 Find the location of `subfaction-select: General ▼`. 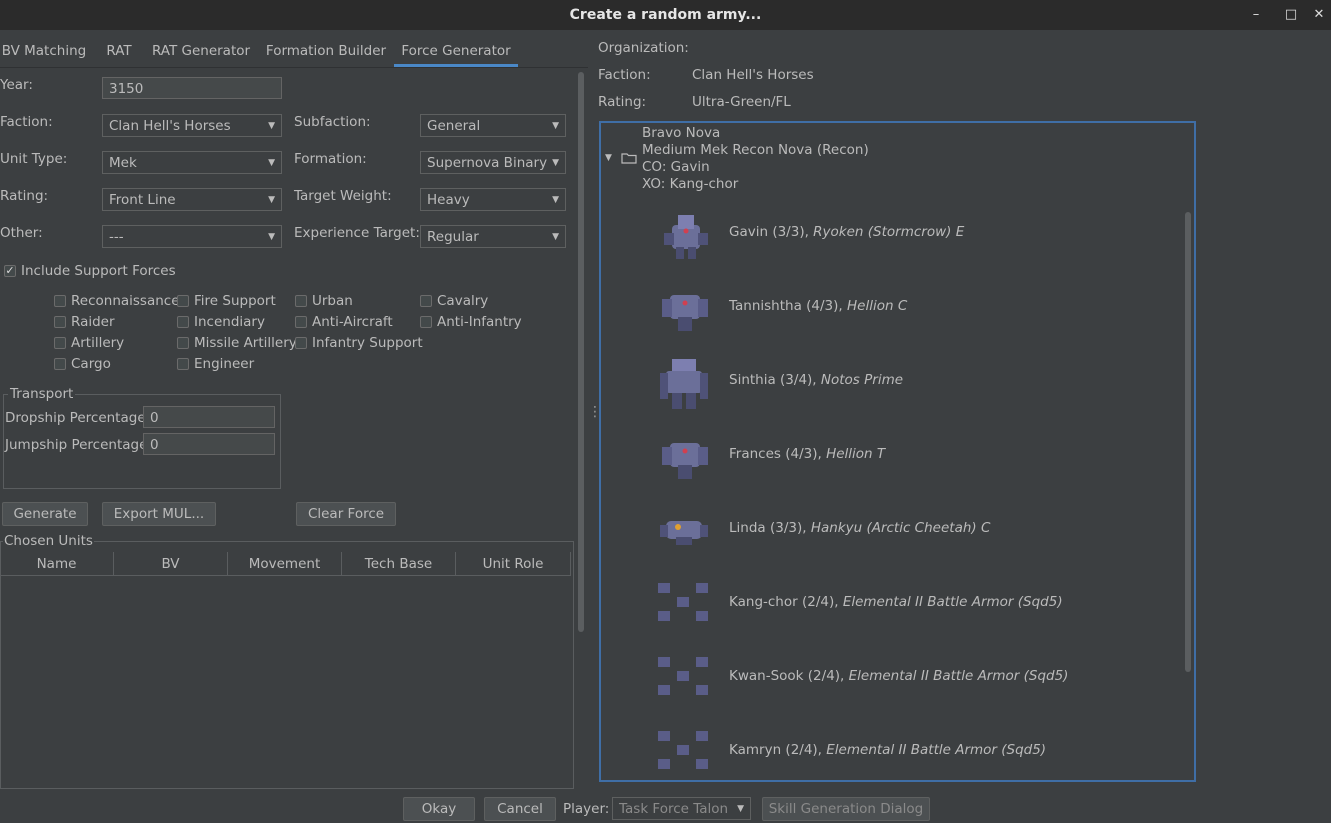

subfaction-select: General ▼ is located at coordinates (493, 125).